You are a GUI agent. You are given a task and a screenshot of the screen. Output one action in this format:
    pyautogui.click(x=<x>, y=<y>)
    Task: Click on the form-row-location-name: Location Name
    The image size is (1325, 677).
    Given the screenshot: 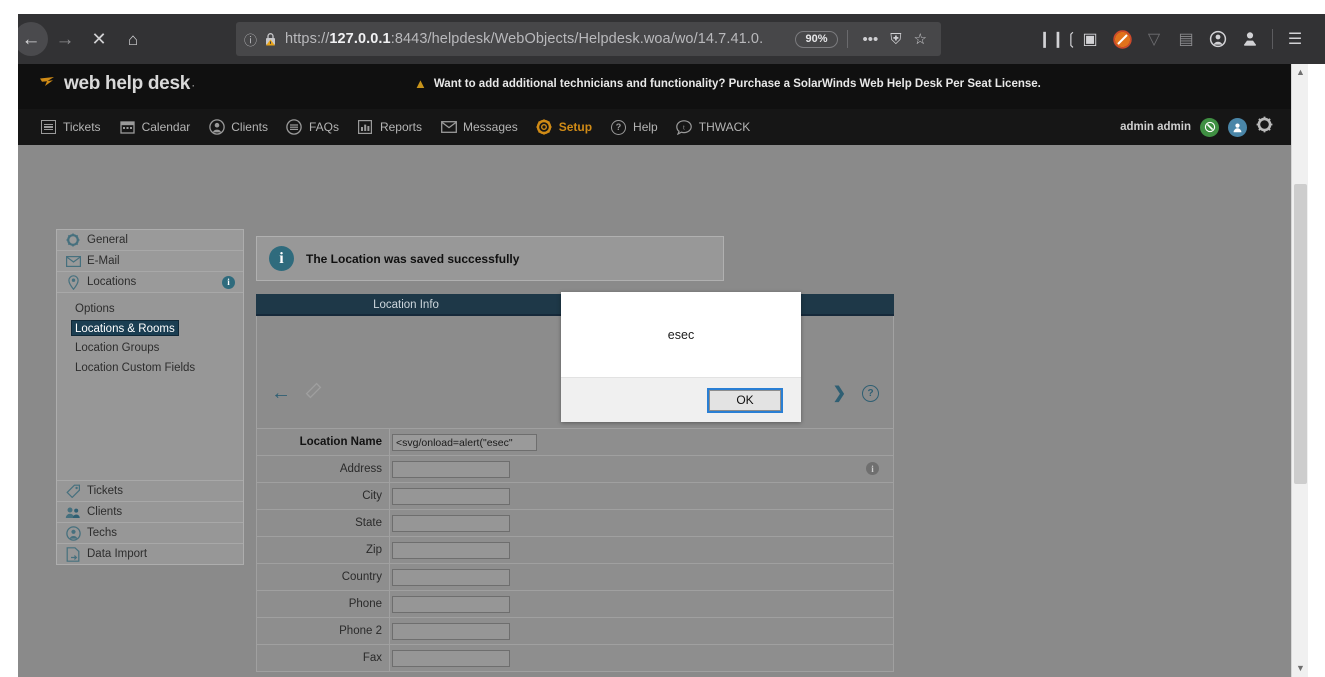 What is the action you would take?
    pyautogui.click(x=575, y=442)
    